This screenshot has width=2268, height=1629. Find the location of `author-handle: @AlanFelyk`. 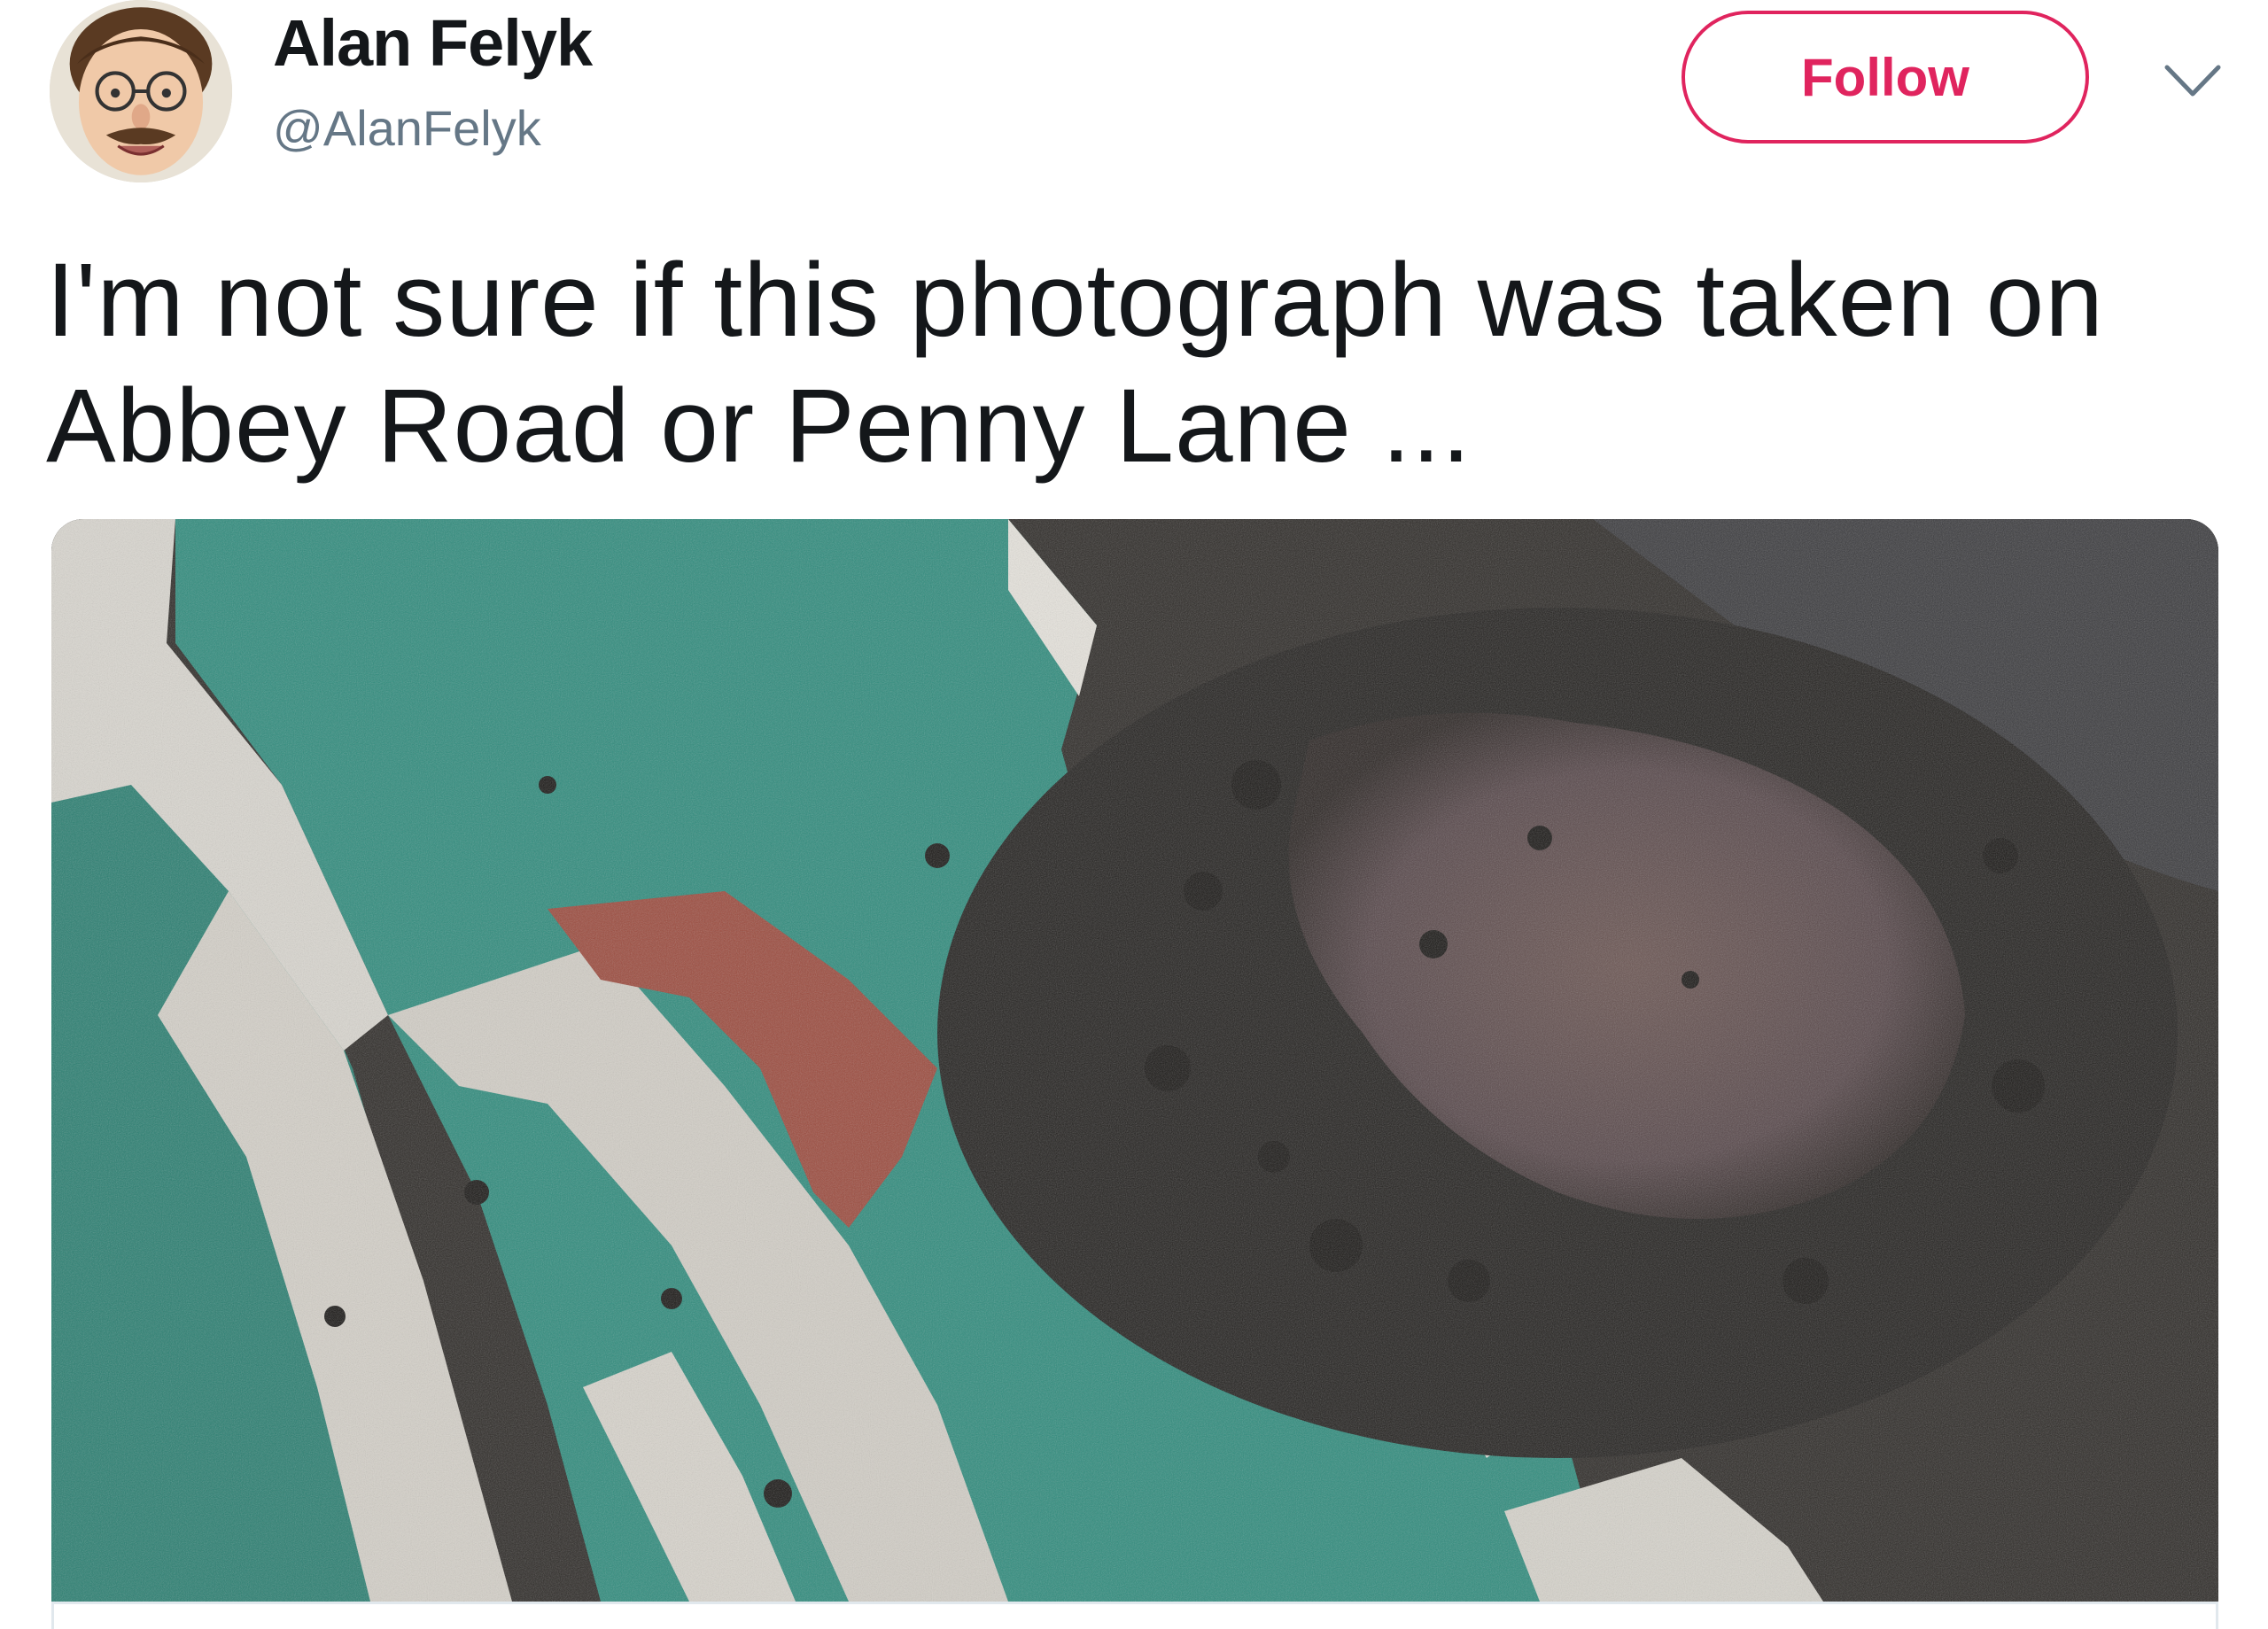

author-handle: @AlanFelyk is located at coordinates (407, 128).